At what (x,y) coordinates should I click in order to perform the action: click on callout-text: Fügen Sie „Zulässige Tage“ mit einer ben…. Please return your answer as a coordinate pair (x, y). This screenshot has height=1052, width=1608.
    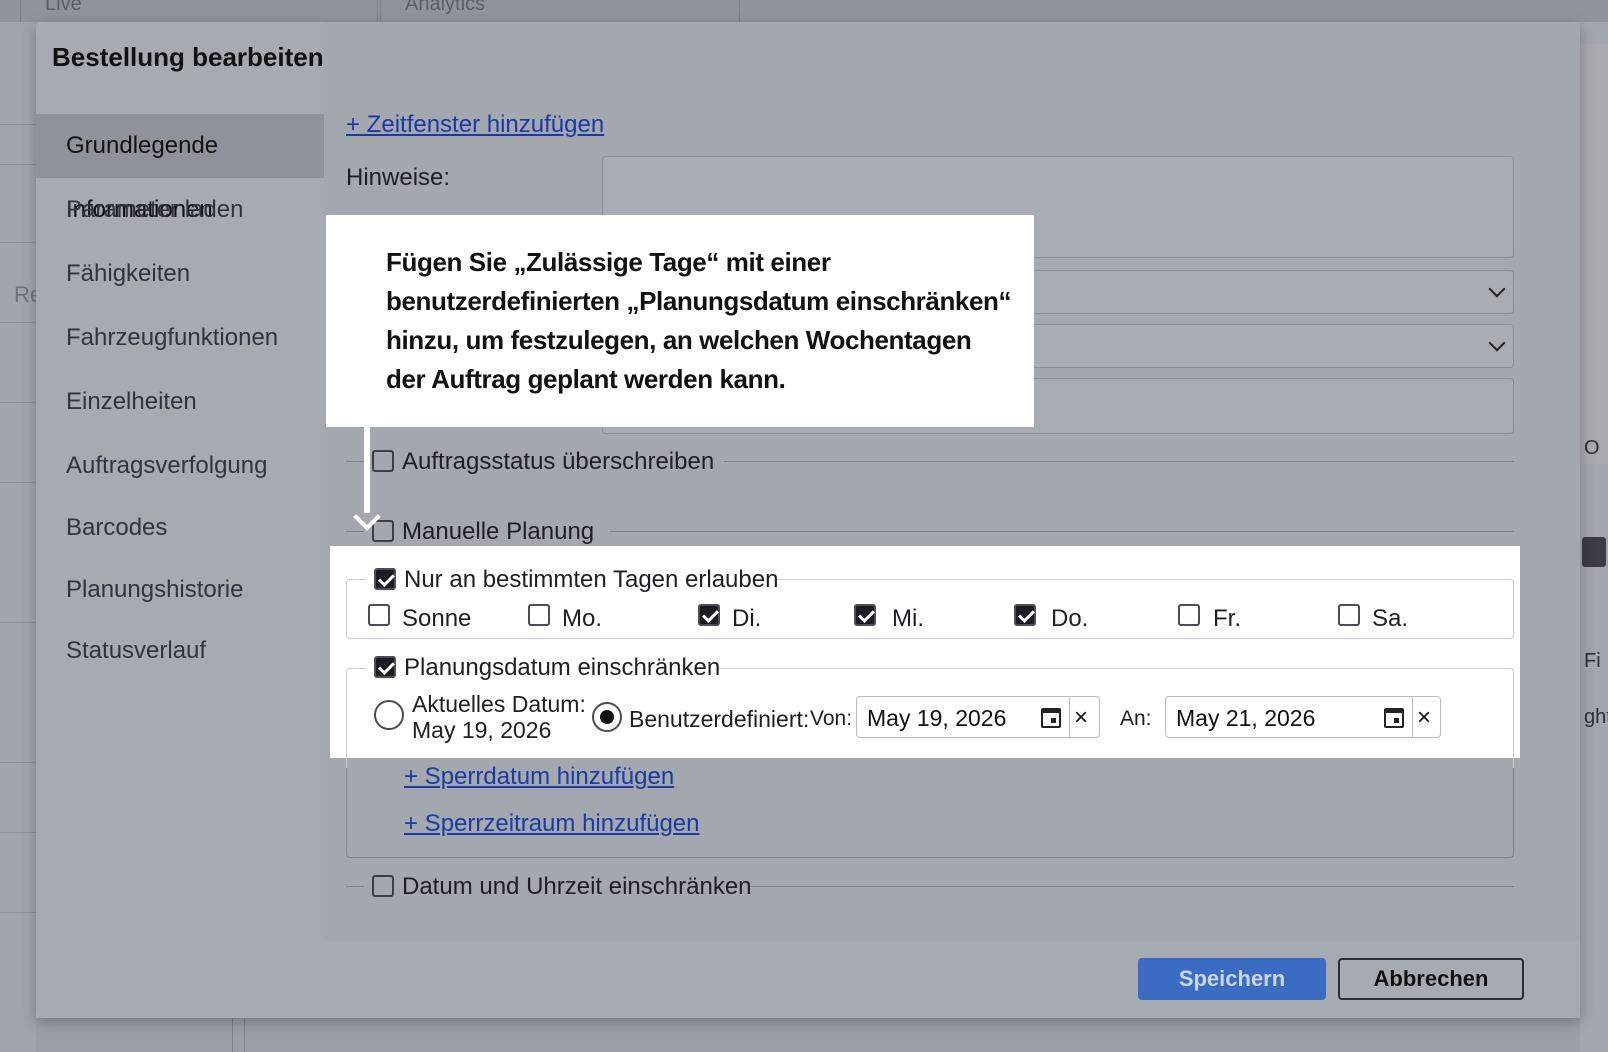
    Looking at the image, I should click on (699, 320).